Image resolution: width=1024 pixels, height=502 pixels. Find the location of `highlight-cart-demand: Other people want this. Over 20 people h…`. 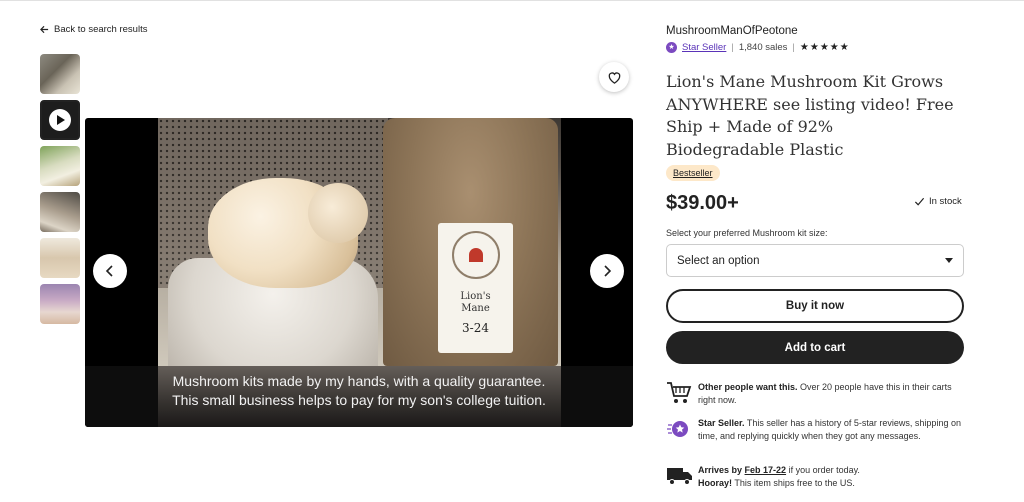

highlight-cart-demand: Other people want this. Over 20 people h… is located at coordinates (815, 395).